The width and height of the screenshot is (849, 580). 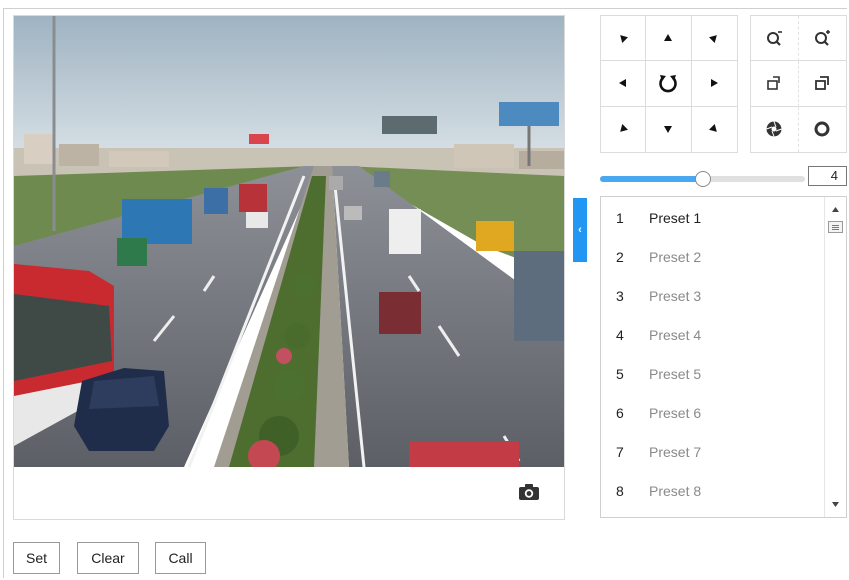 I want to click on preset-number: 4, so click(x=620, y=335).